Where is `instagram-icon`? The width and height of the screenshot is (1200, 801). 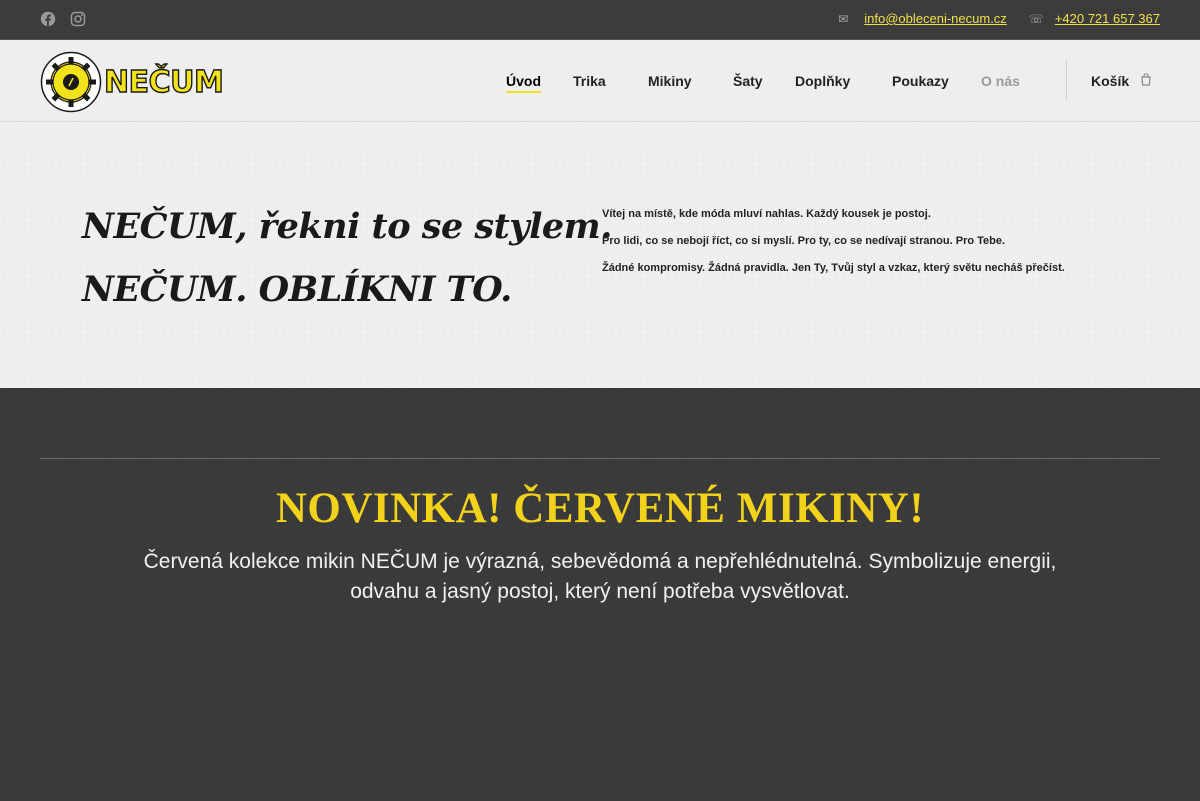 instagram-icon is located at coordinates (78, 19).